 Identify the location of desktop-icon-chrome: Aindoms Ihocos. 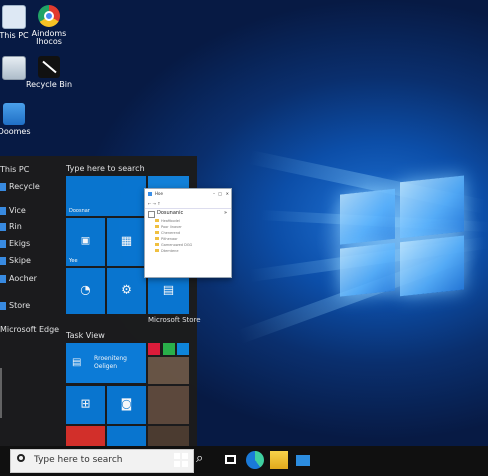
(49, 25).